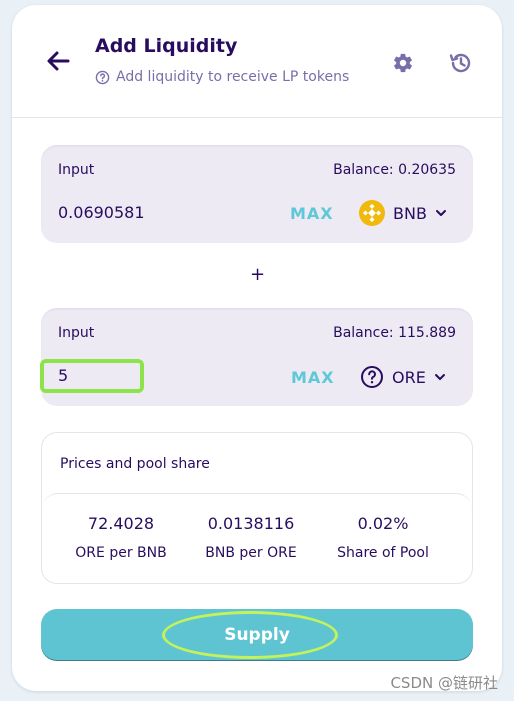 The height and width of the screenshot is (701, 514). I want to click on supply-label: Supply, so click(257, 635).